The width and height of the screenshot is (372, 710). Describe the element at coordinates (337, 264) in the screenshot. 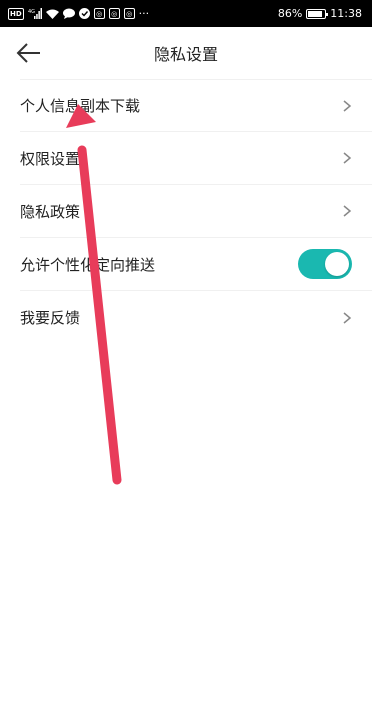

I see `toggle-knob` at that location.